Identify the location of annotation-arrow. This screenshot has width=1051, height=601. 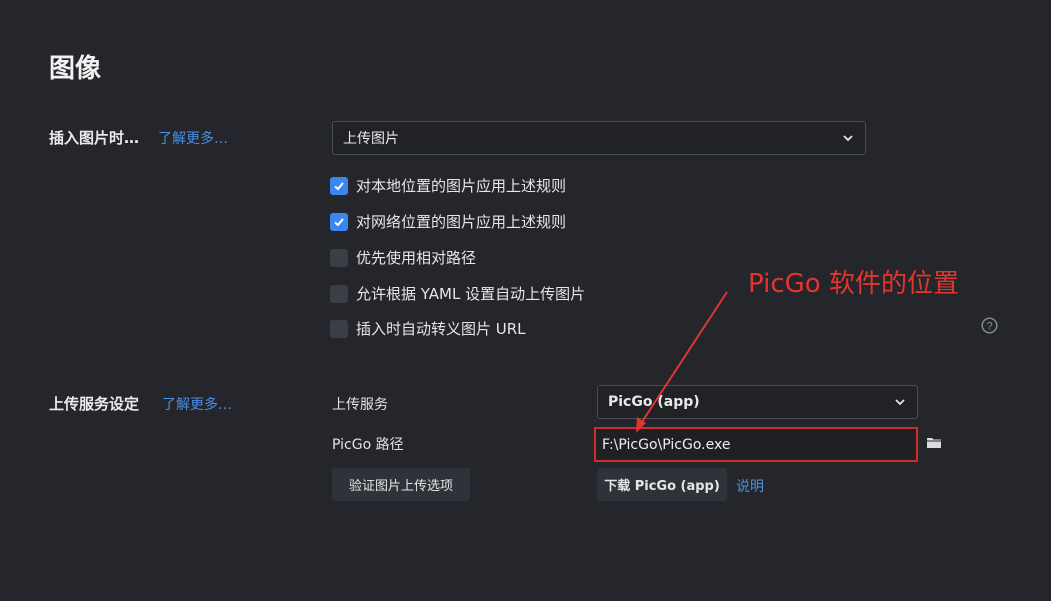
(682, 362).